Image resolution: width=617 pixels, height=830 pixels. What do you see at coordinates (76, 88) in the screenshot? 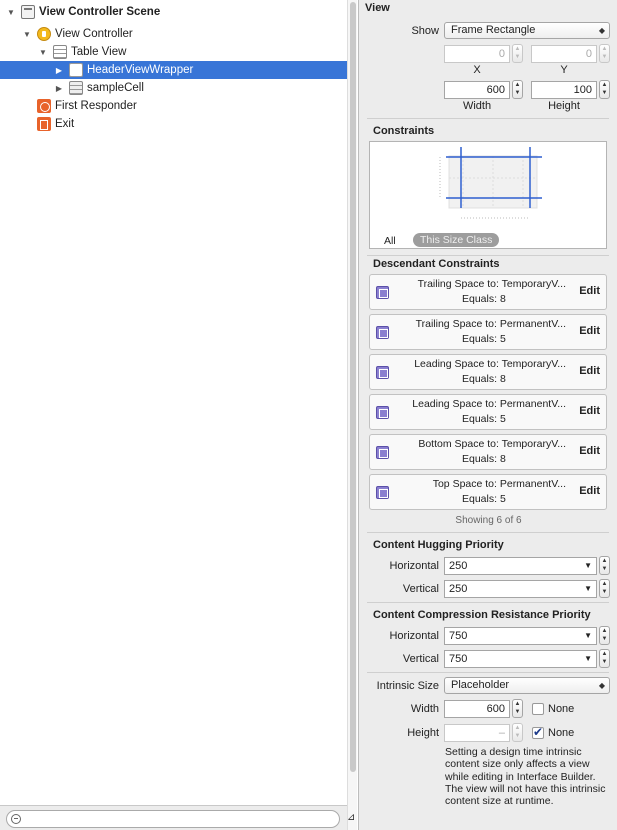
I see `table-cell-icon` at bounding box center [76, 88].